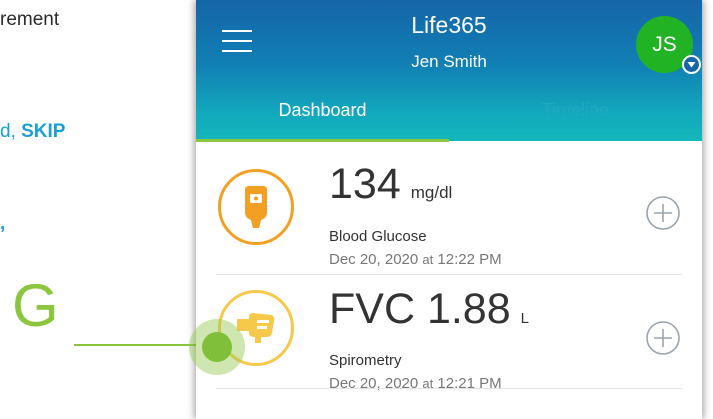 The image size is (713, 419). I want to click on callout-line, so click(145, 345).